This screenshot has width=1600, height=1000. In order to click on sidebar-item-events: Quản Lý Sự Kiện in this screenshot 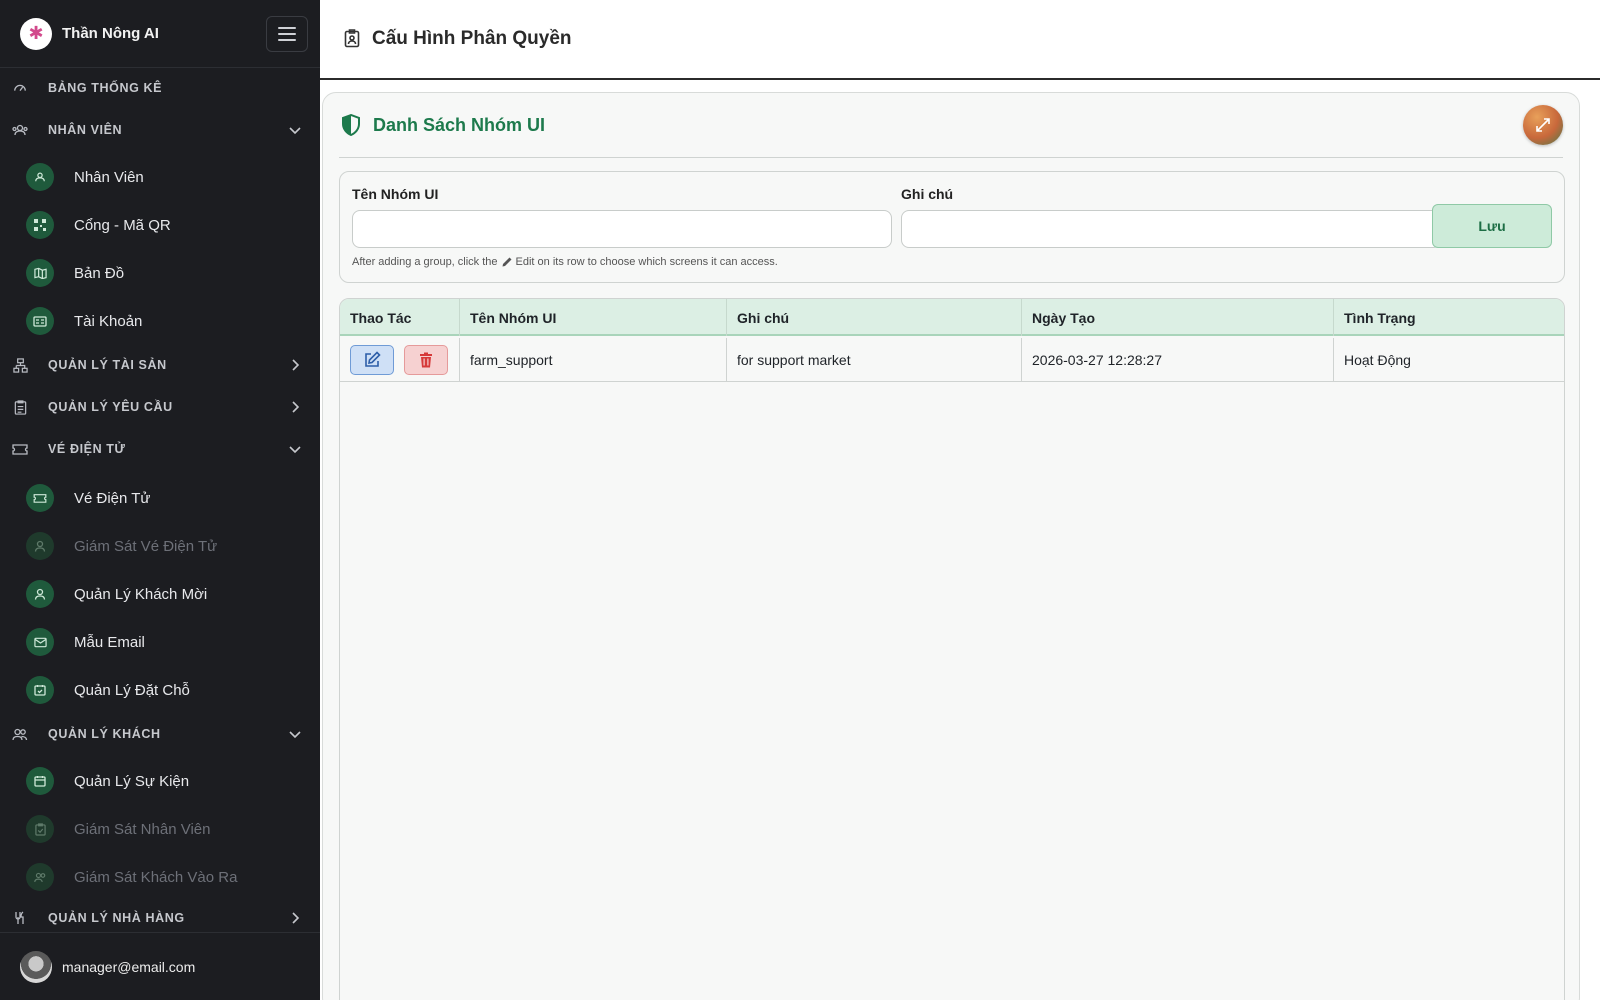, I will do `click(160, 781)`.